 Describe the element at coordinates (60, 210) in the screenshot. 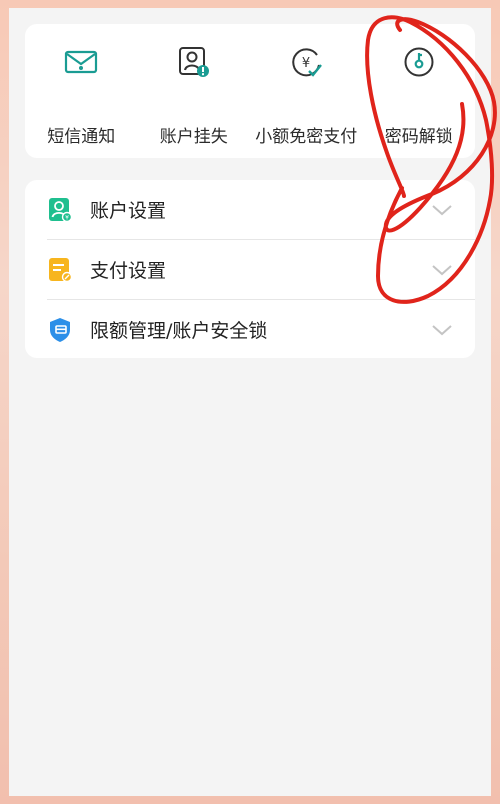

I see `account-settings-icon: ¥` at that location.